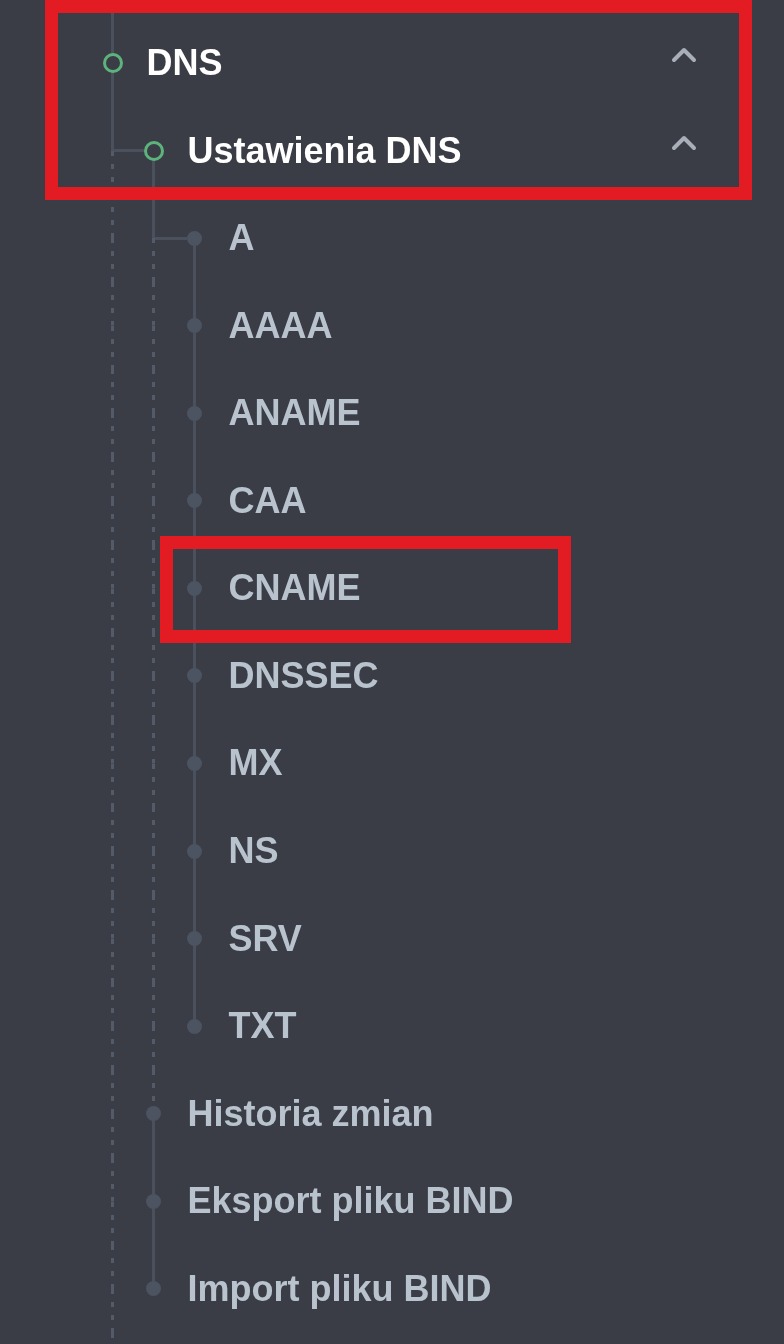 The image size is (784, 1344). Describe the element at coordinates (442, 1113) in the screenshot. I see `menu-item: Historia zmian` at that location.